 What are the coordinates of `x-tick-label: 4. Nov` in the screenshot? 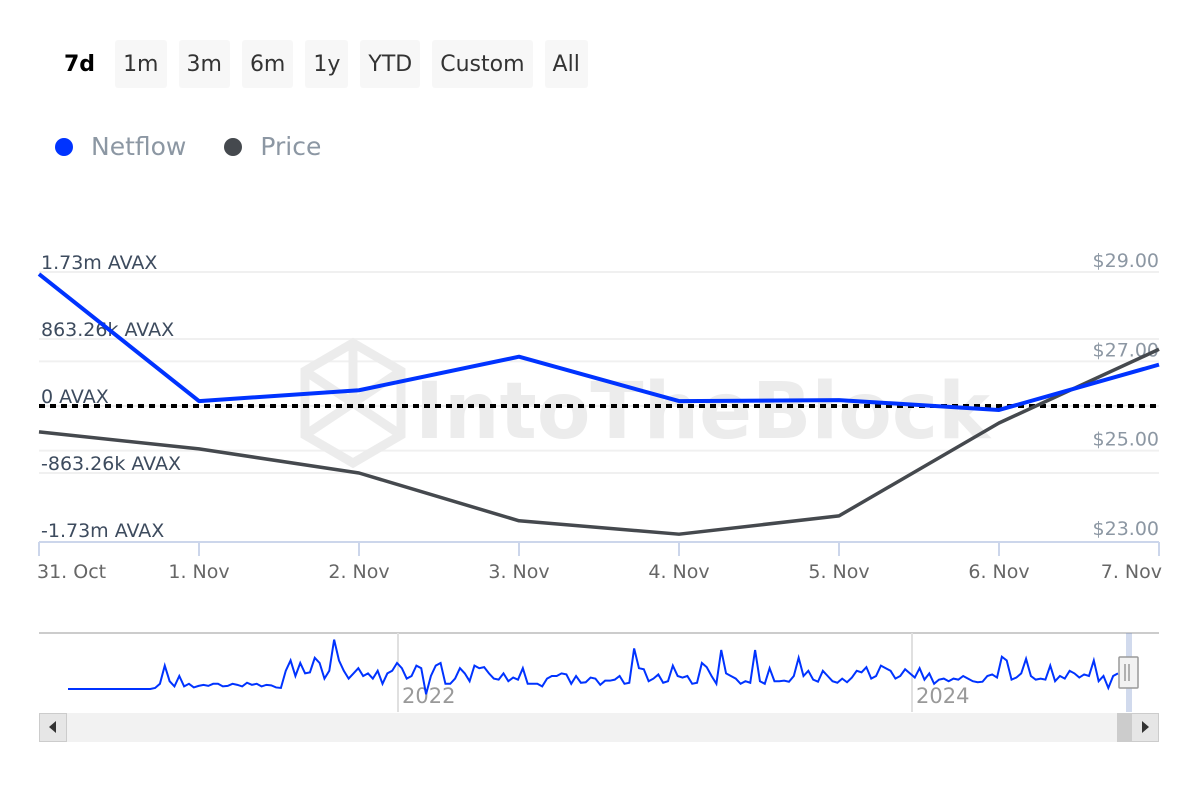 It's located at (678, 572).